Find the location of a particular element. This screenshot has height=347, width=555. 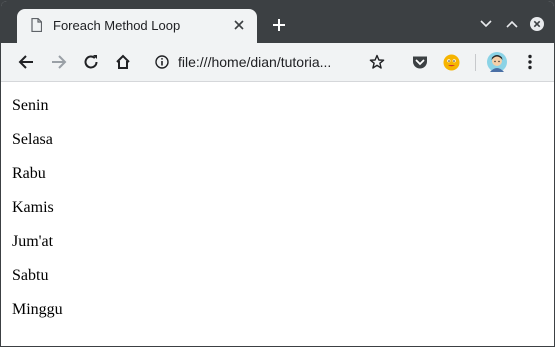

home-icon is located at coordinates (123, 61).